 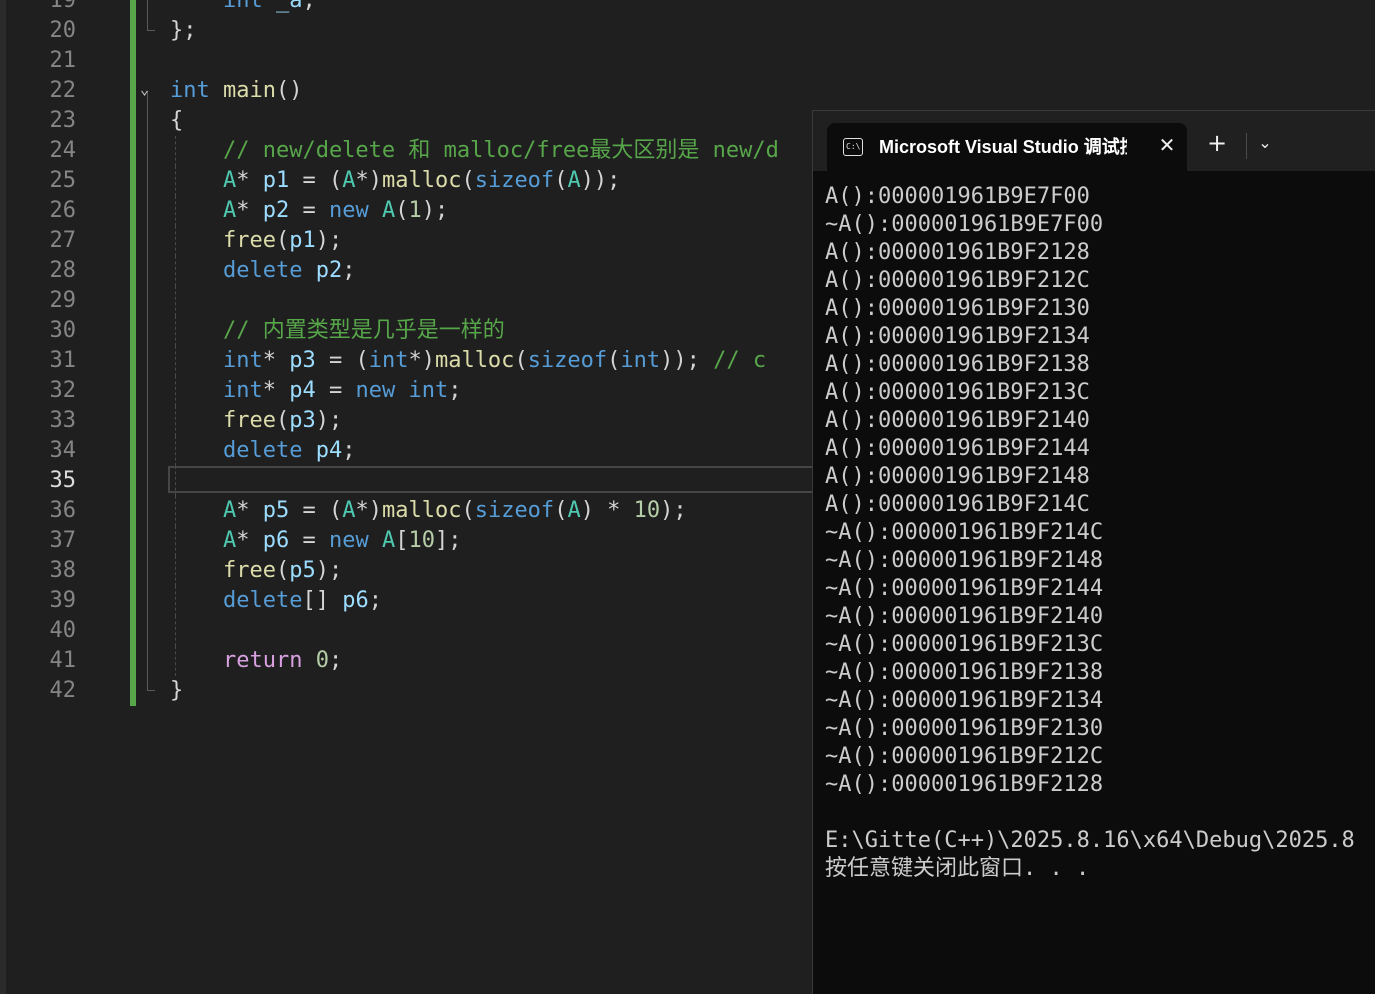 What do you see at coordinates (607, 510) in the screenshot?
I see `code-token: ) *` at bounding box center [607, 510].